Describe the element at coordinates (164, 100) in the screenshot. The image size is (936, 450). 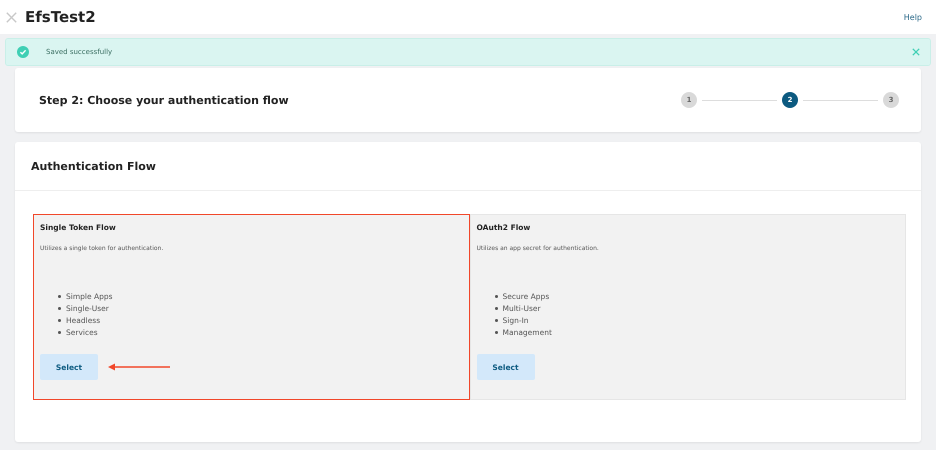
I see `step-title: Step 2: Choose your authentication flow` at that location.